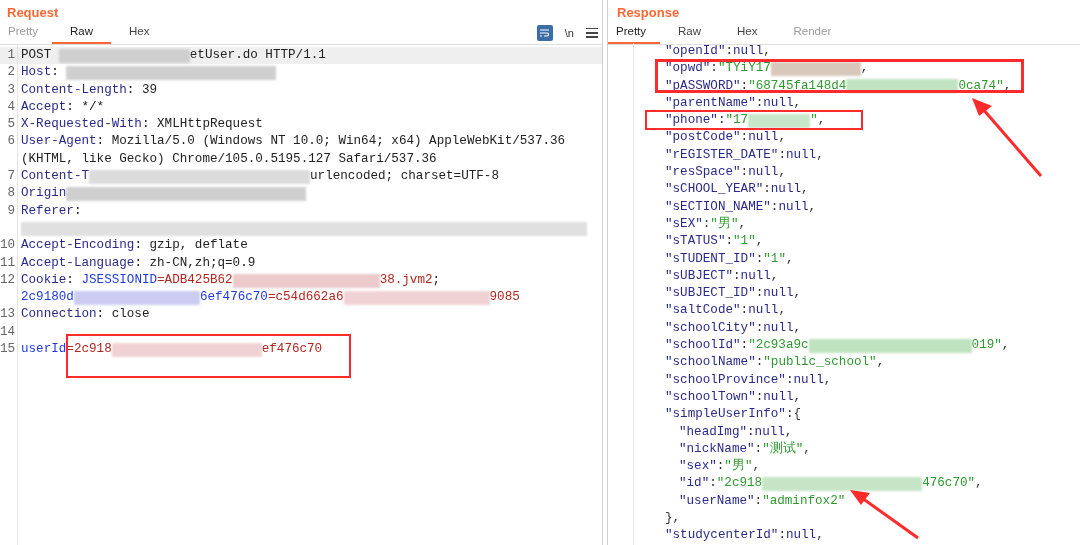  Describe the element at coordinates (11, 176) in the screenshot. I see `line-number: 7` at that location.